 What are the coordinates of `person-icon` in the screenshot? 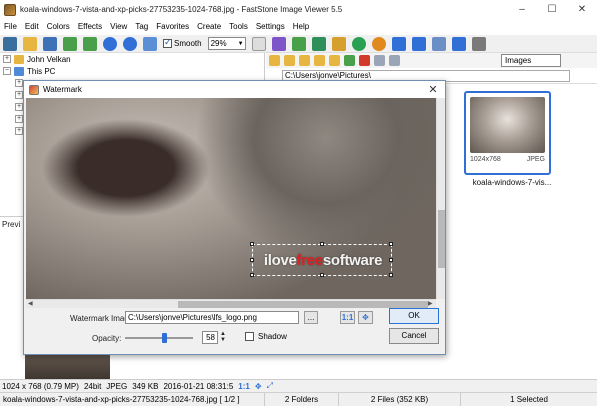 It's located at (358, 43).